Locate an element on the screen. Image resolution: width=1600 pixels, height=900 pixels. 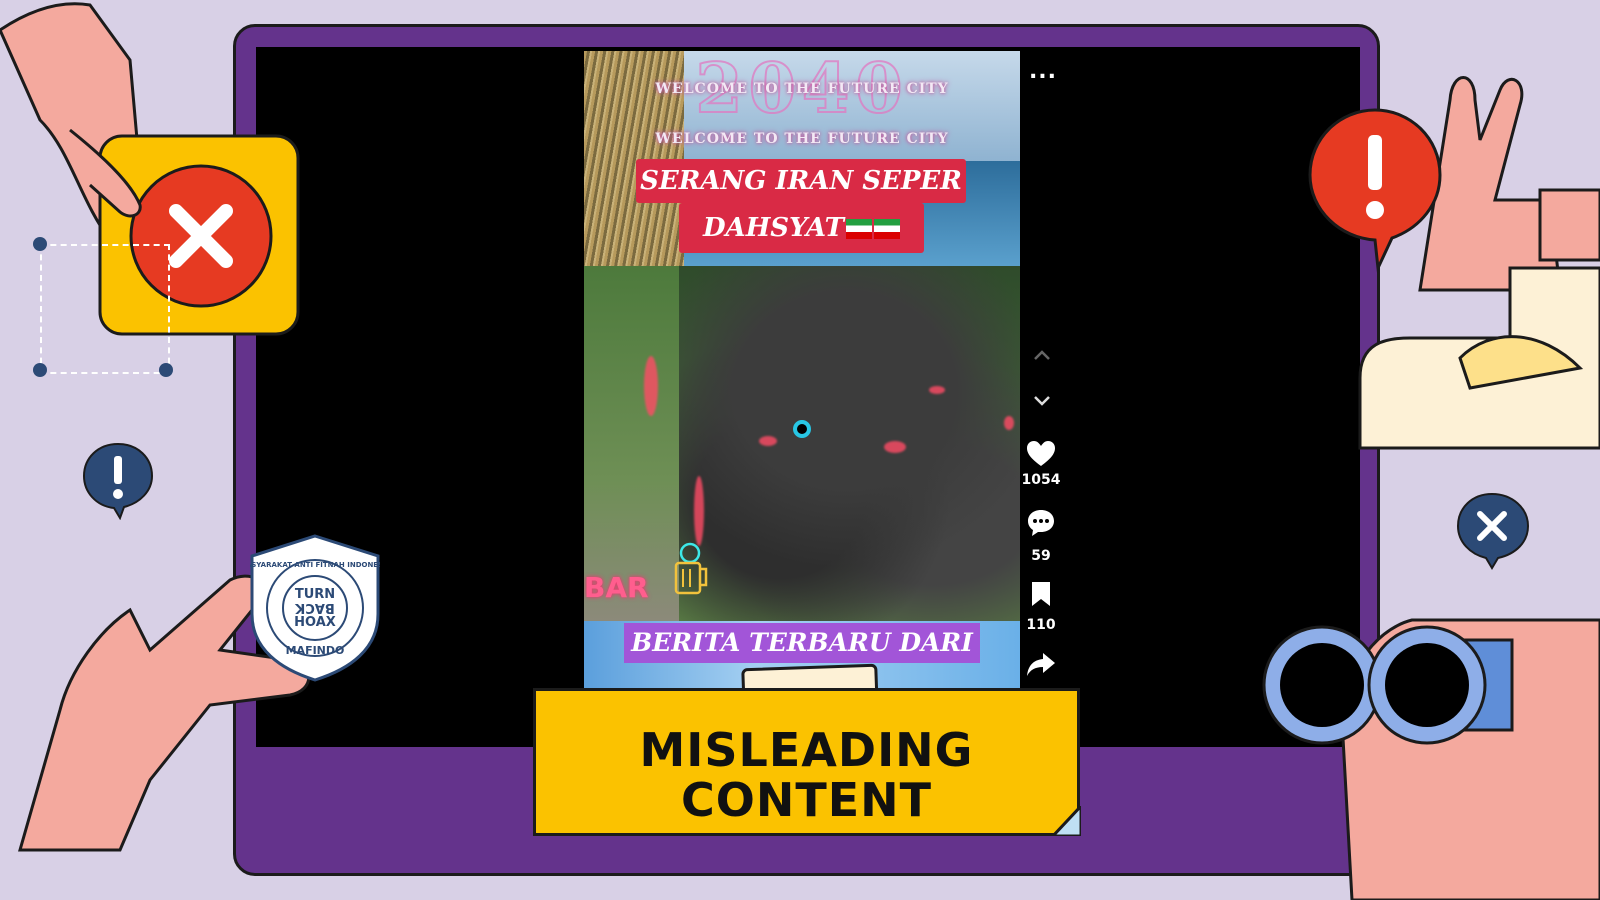
verdict-label: MISLEADING CONTENT is located at coordinates (806, 762).